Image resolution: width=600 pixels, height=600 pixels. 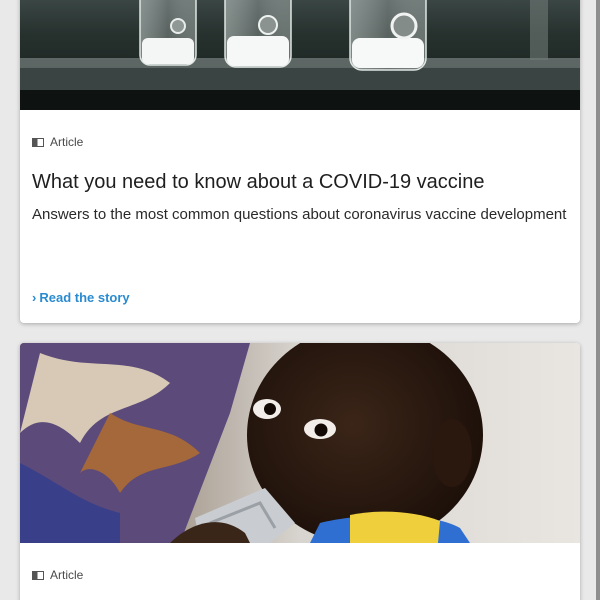 I want to click on chevron-right-icon: ›, so click(x=34, y=297).